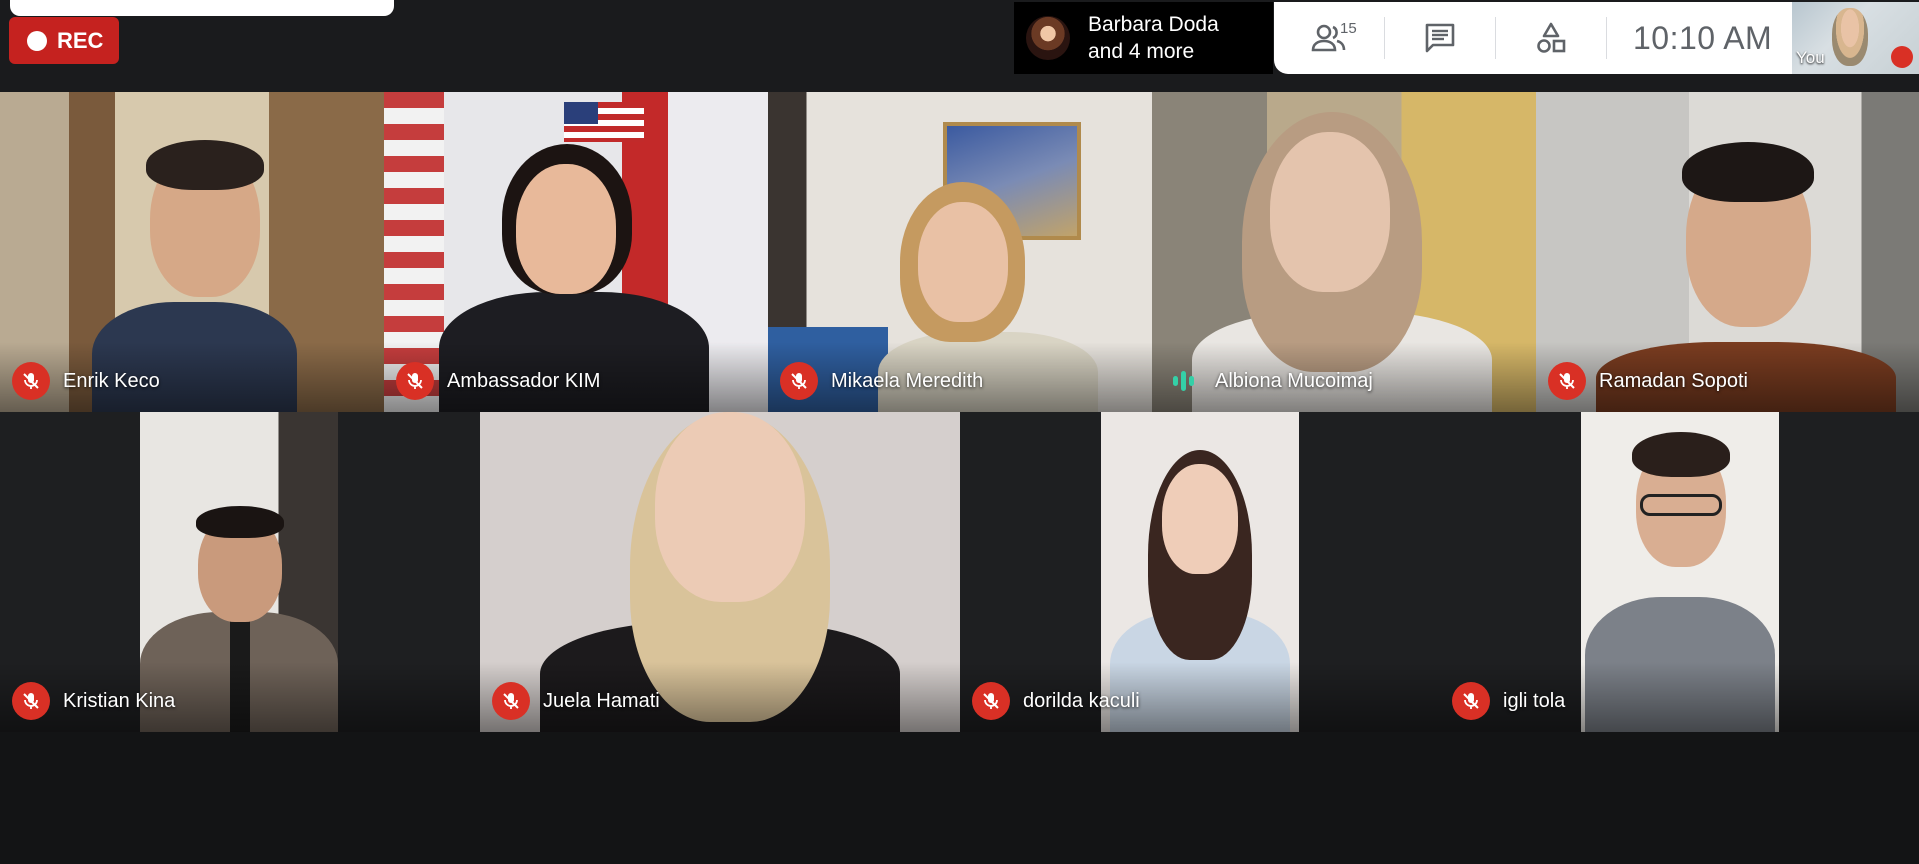 This screenshot has height=864, width=1919. I want to click on participant-name: Kristian Kina, so click(119, 700).